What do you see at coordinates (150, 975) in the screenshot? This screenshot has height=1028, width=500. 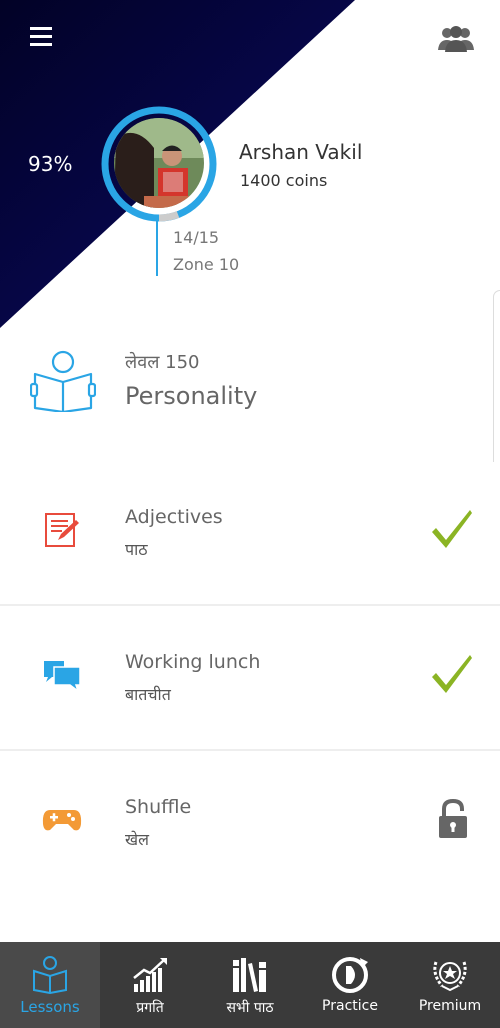 I see `bar-chart-icon` at bounding box center [150, 975].